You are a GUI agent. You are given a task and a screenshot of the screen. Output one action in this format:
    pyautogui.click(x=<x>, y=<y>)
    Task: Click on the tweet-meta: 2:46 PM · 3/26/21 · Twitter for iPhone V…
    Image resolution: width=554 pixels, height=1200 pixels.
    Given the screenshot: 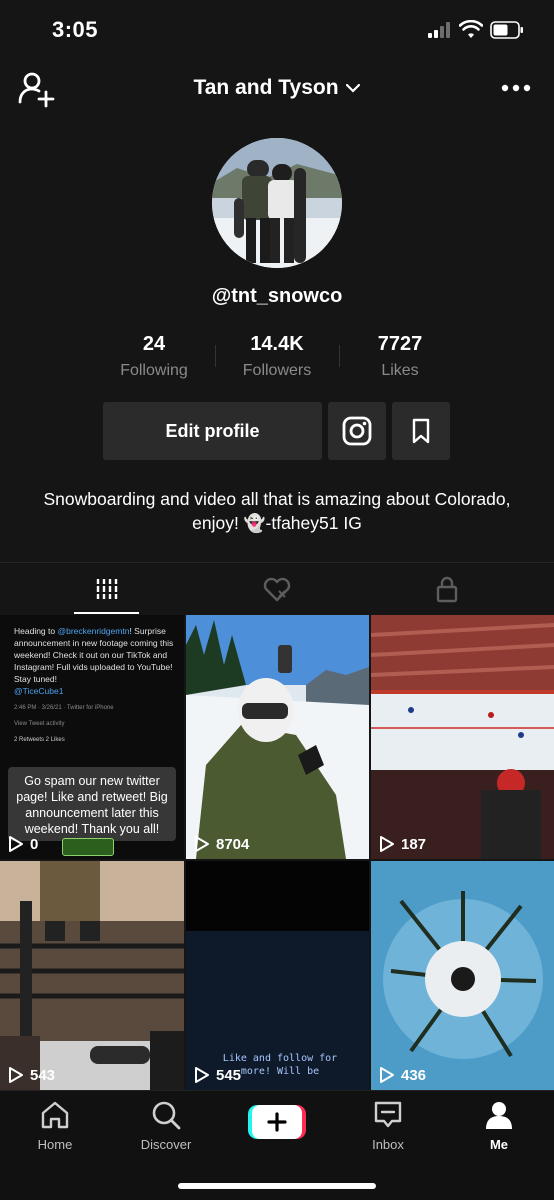 What is the action you would take?
    pyautogui.click(x=64, y=724)
    